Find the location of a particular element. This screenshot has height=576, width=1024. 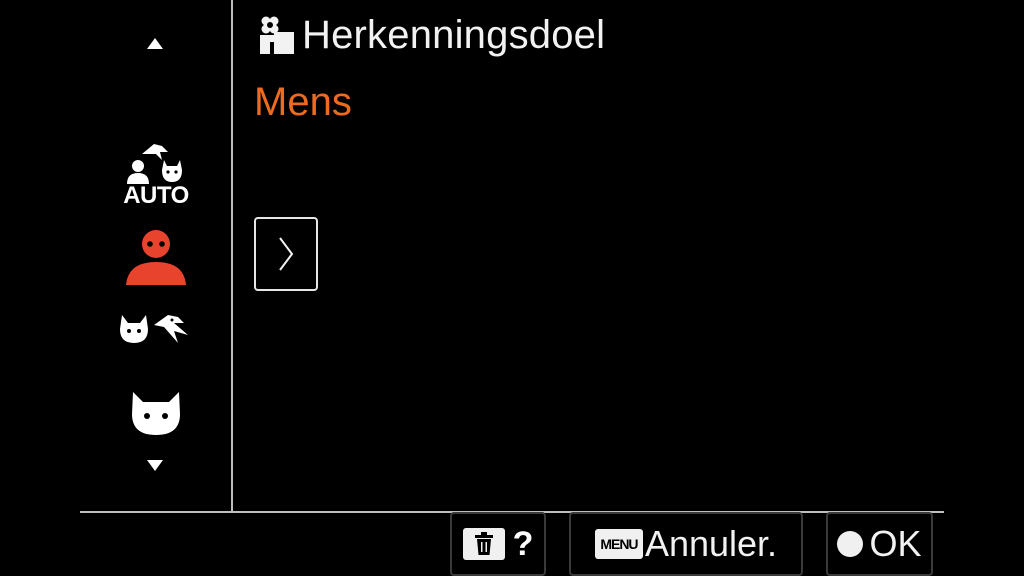

option-animal-bird is located at coordinates (156, 333).